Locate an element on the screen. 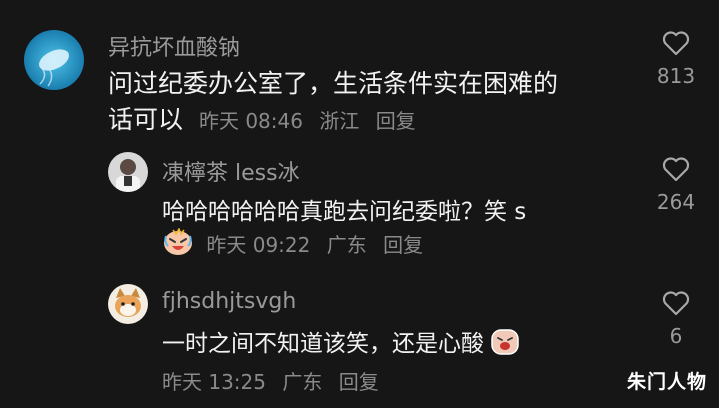 The height and width of the screenshot is (408, 719). person-avatar is located at coordinates (128, 172).